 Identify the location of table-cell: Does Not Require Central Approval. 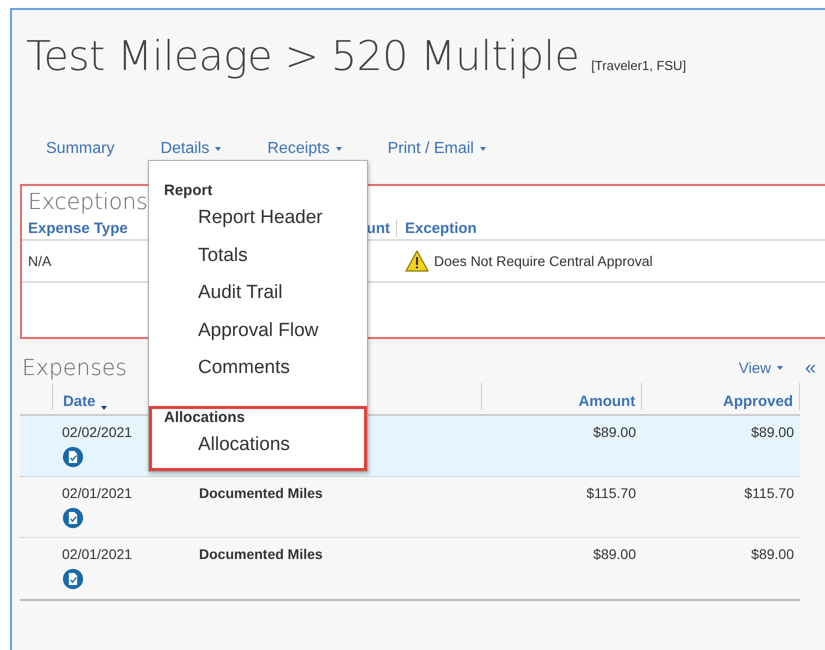
(543, 261).